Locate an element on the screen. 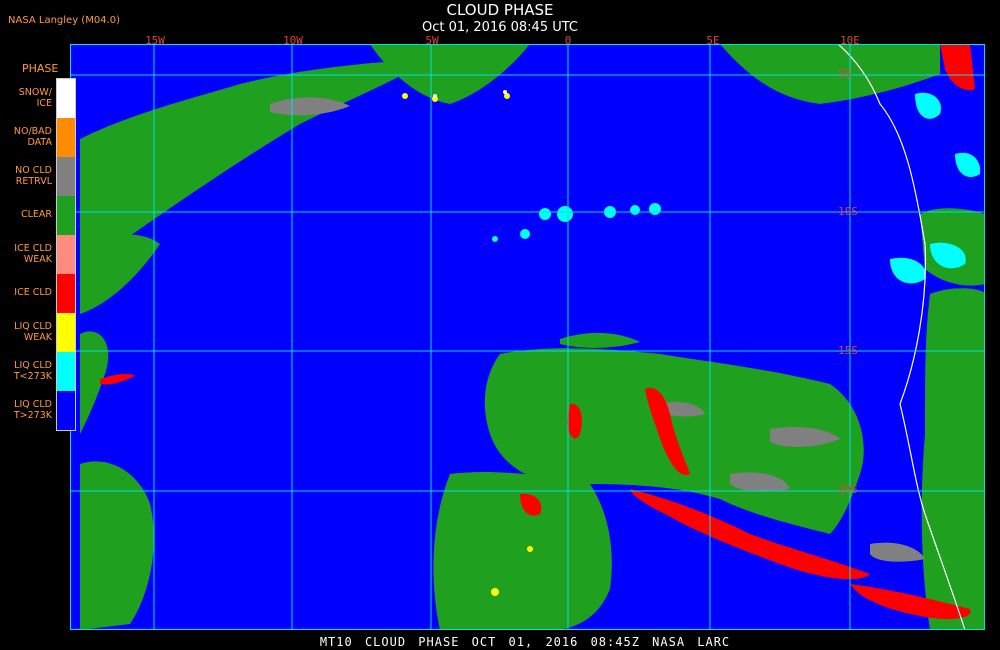 This screenshot has height=650, width=1000. legend-label: SNOW/ ICE is located at coordinates (35, 98).